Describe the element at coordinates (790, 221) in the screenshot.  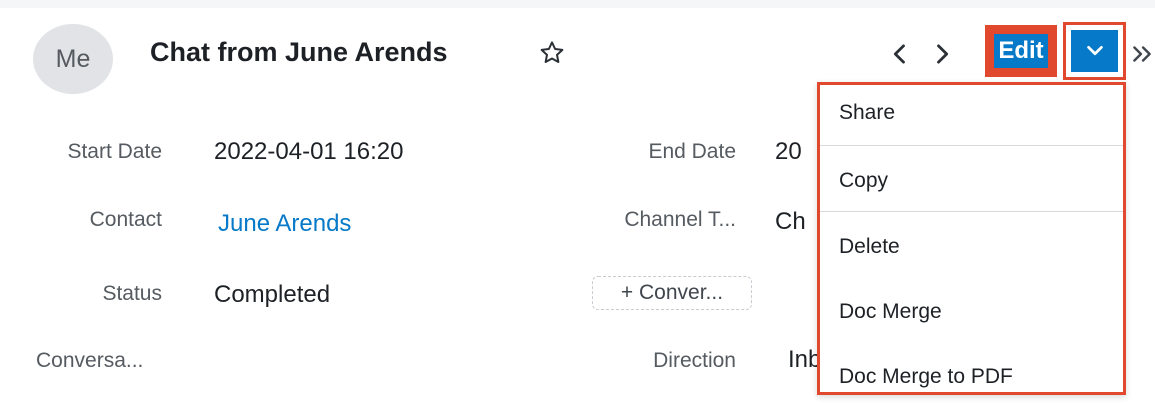
I see `channel-type-value: Ch` at that location.